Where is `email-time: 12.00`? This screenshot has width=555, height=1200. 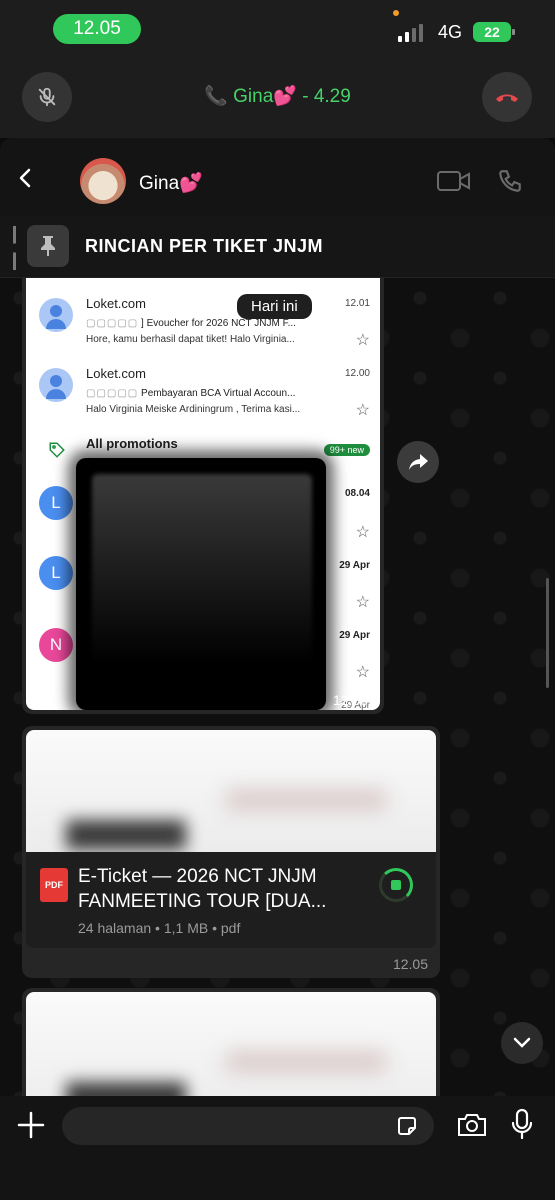
email-time: 12.00 is located at coordinates (357, 373).